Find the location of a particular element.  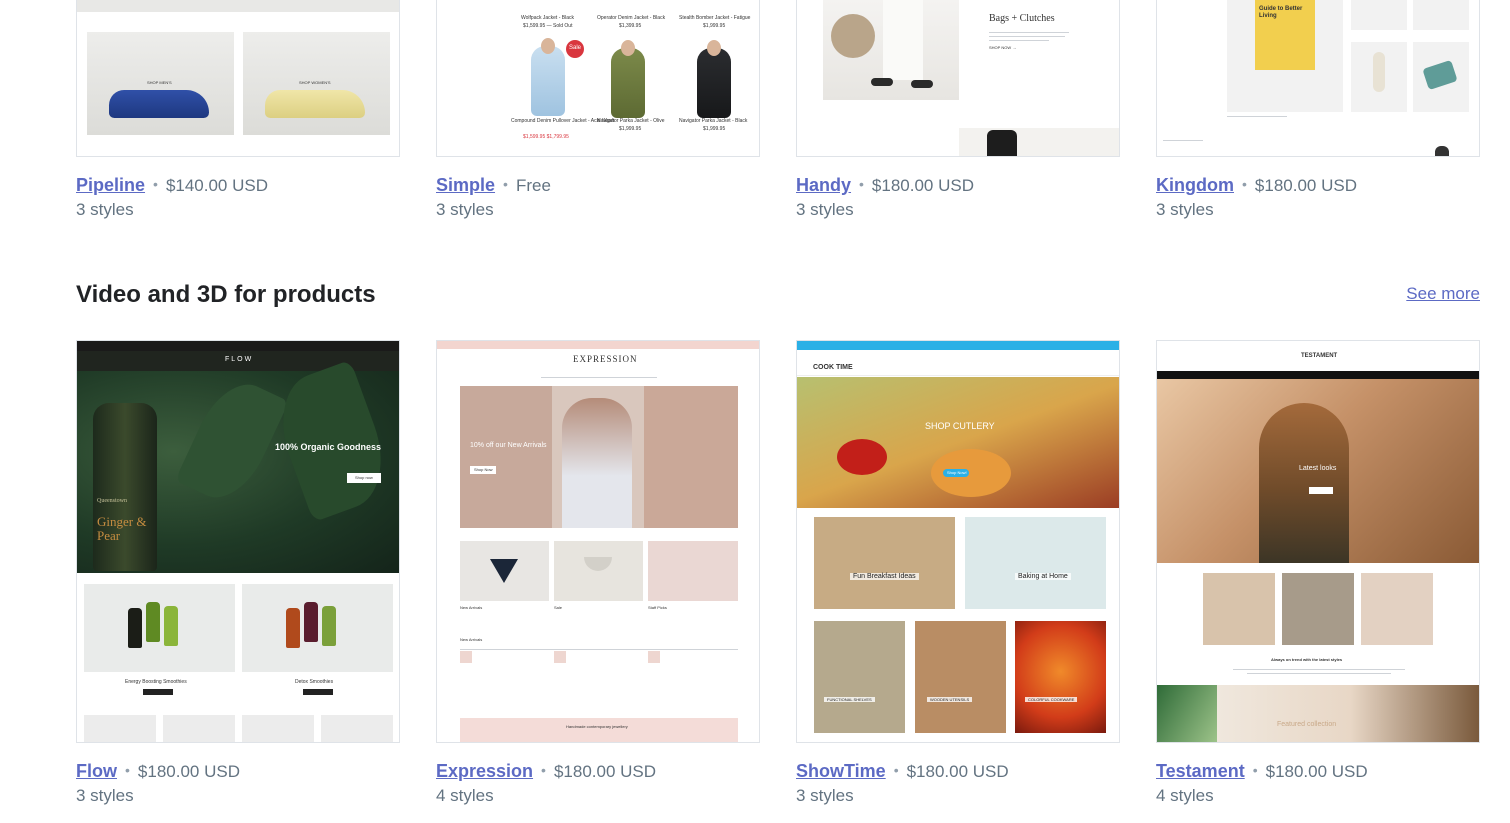

hero-cta: Shop Now is located at coordinates (483, 470).